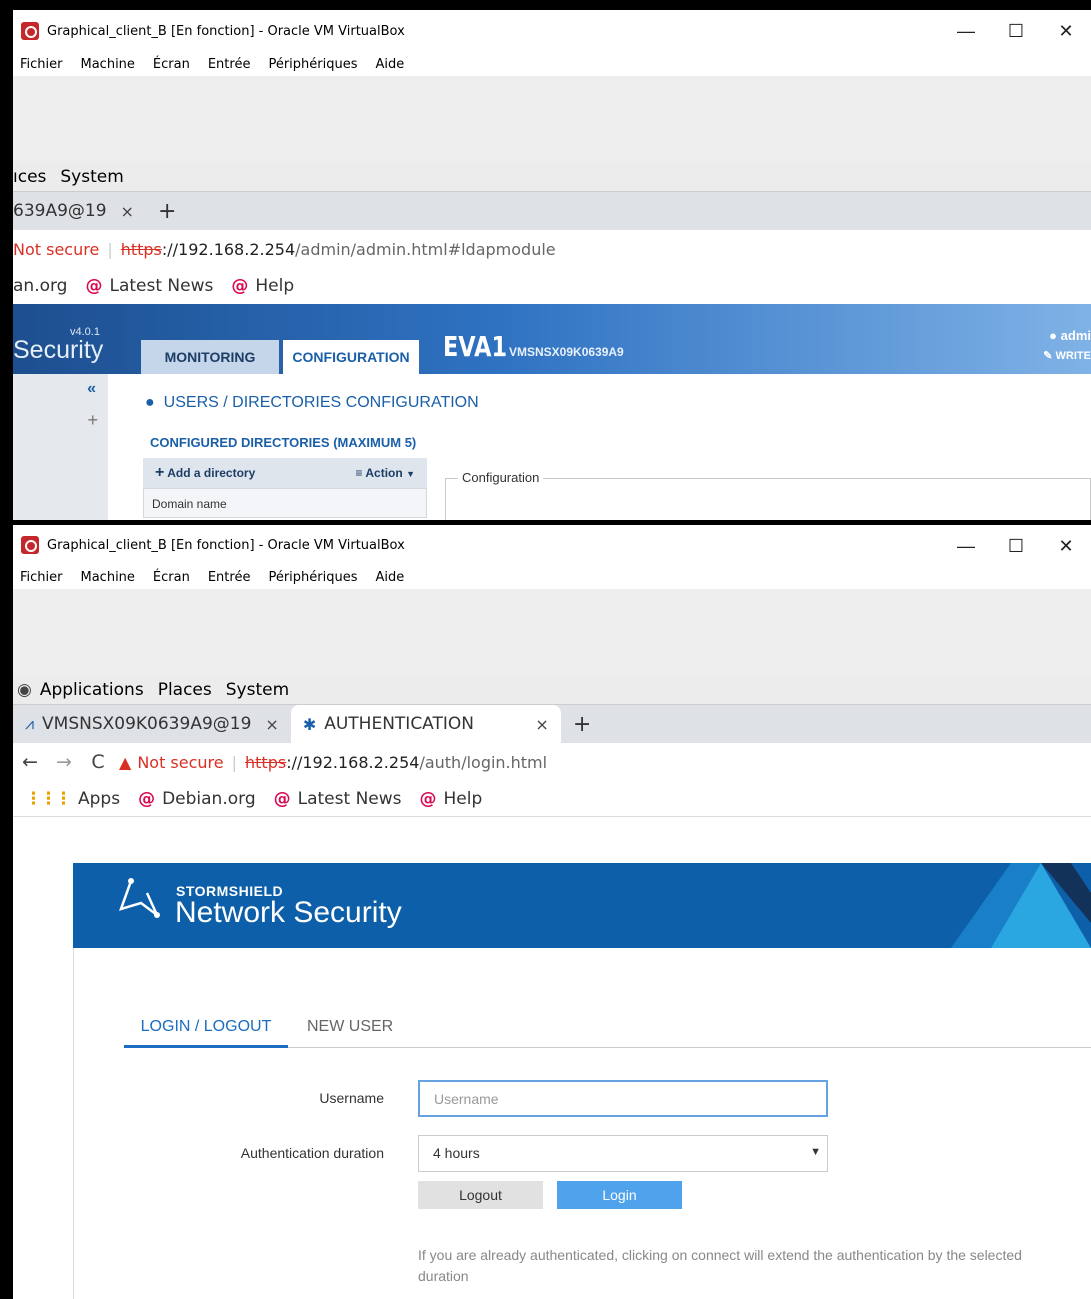  What do you see at coordinates (285, 503) in the screenshot?
I see `column-header-domain: Domain name` at bounding box center [285, 503].